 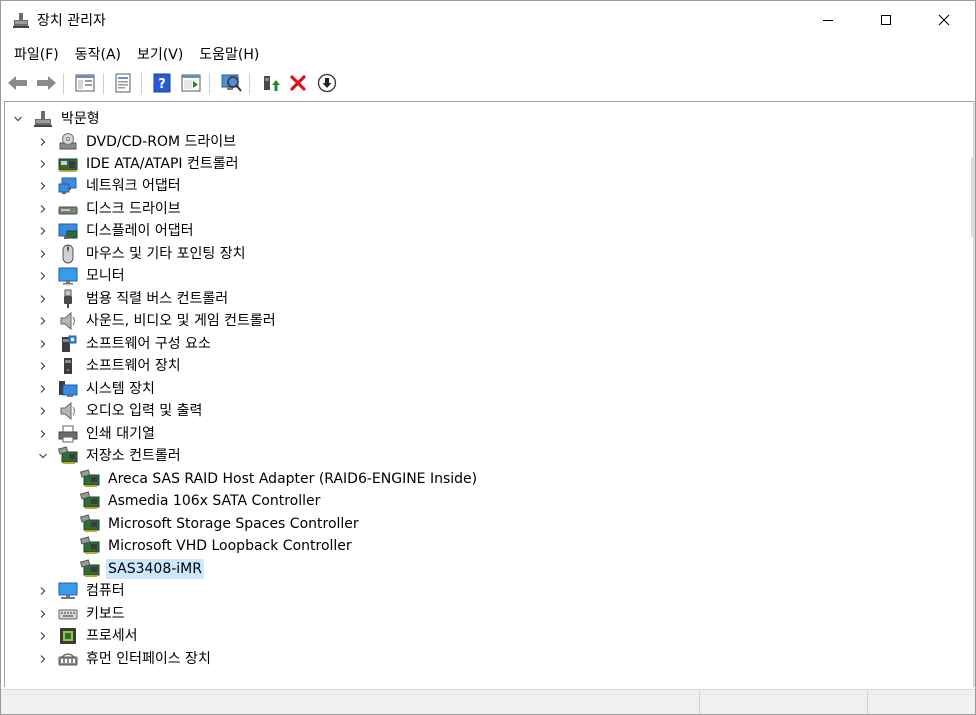 What do you see at coordinates (230, 546) in the screenshot?
I see `tree-device-label: Microsoft VHD Loopback Controller` at bounding box center [230, 546].